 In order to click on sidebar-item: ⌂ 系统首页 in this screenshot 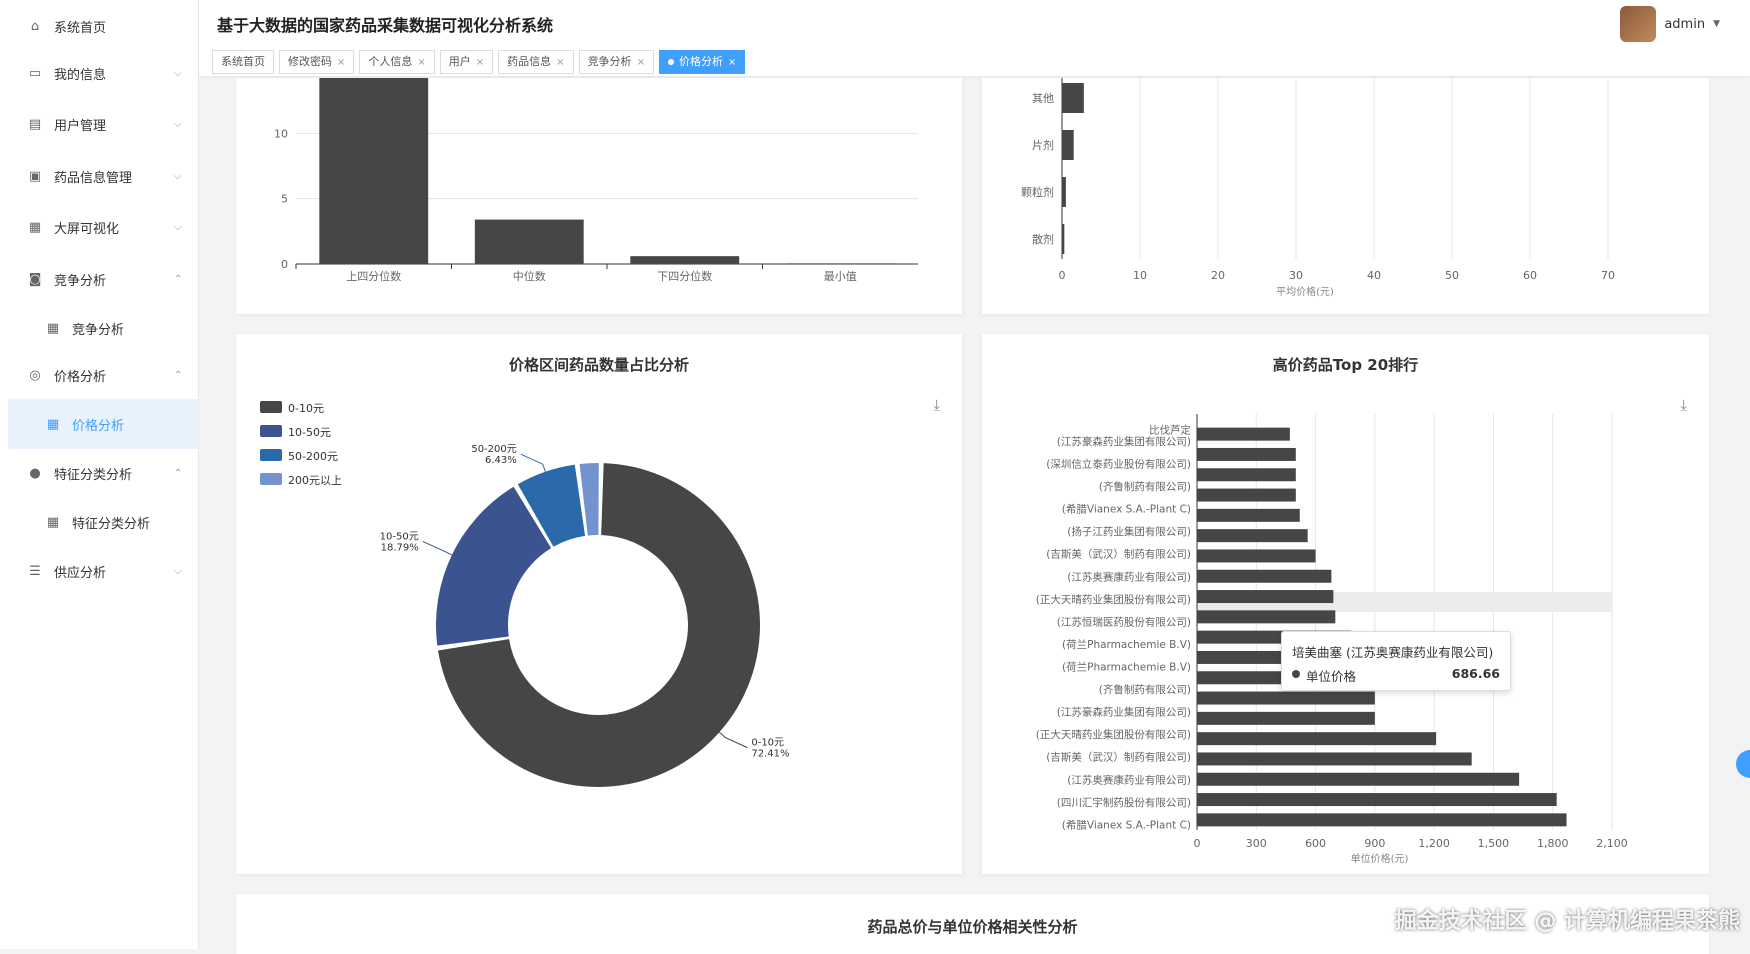, I will do `click(103, 26)`.